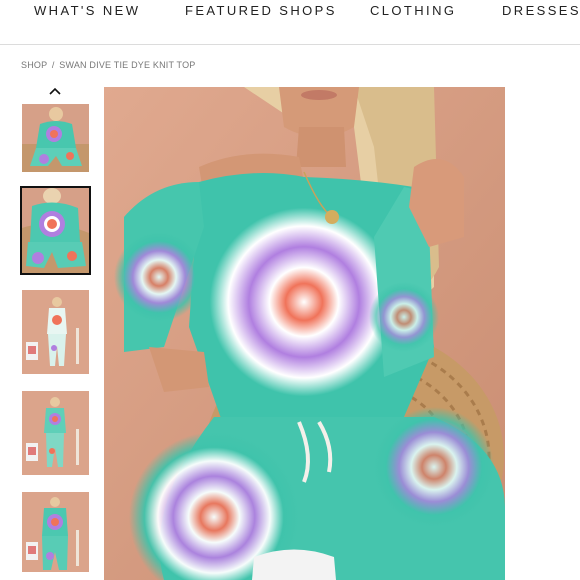 The height and width of the screenshot is (580, 580). Describe the element at coordinates (127, 65) in the screenshot. I see `breadcrumb-product: SWAN DIVE TIE DYE KNIT TOP` at that location.